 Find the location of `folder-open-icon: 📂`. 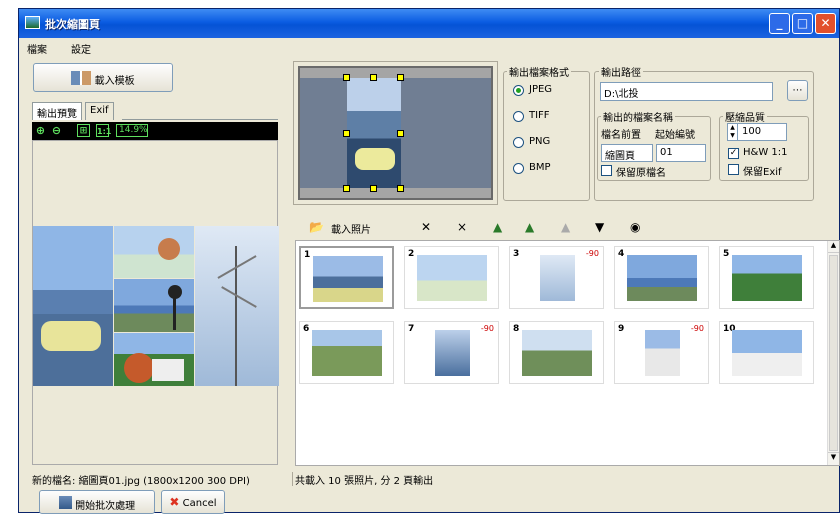

folder-open-icon: 📂 is located at coordinates (316, 227).